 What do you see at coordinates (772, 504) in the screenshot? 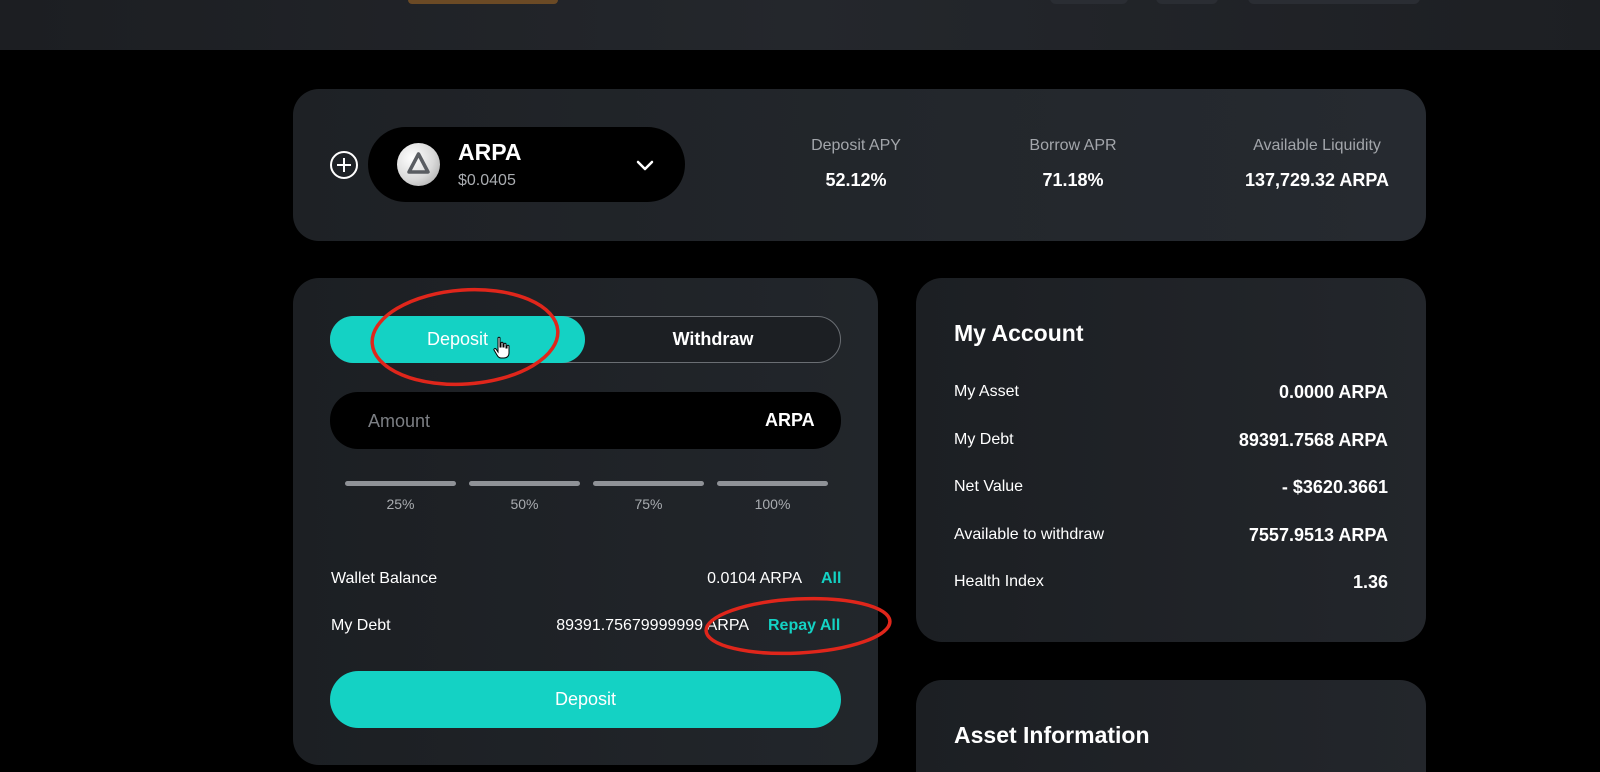
I see `percent-label: 100%` at bounding box center [772, 504].